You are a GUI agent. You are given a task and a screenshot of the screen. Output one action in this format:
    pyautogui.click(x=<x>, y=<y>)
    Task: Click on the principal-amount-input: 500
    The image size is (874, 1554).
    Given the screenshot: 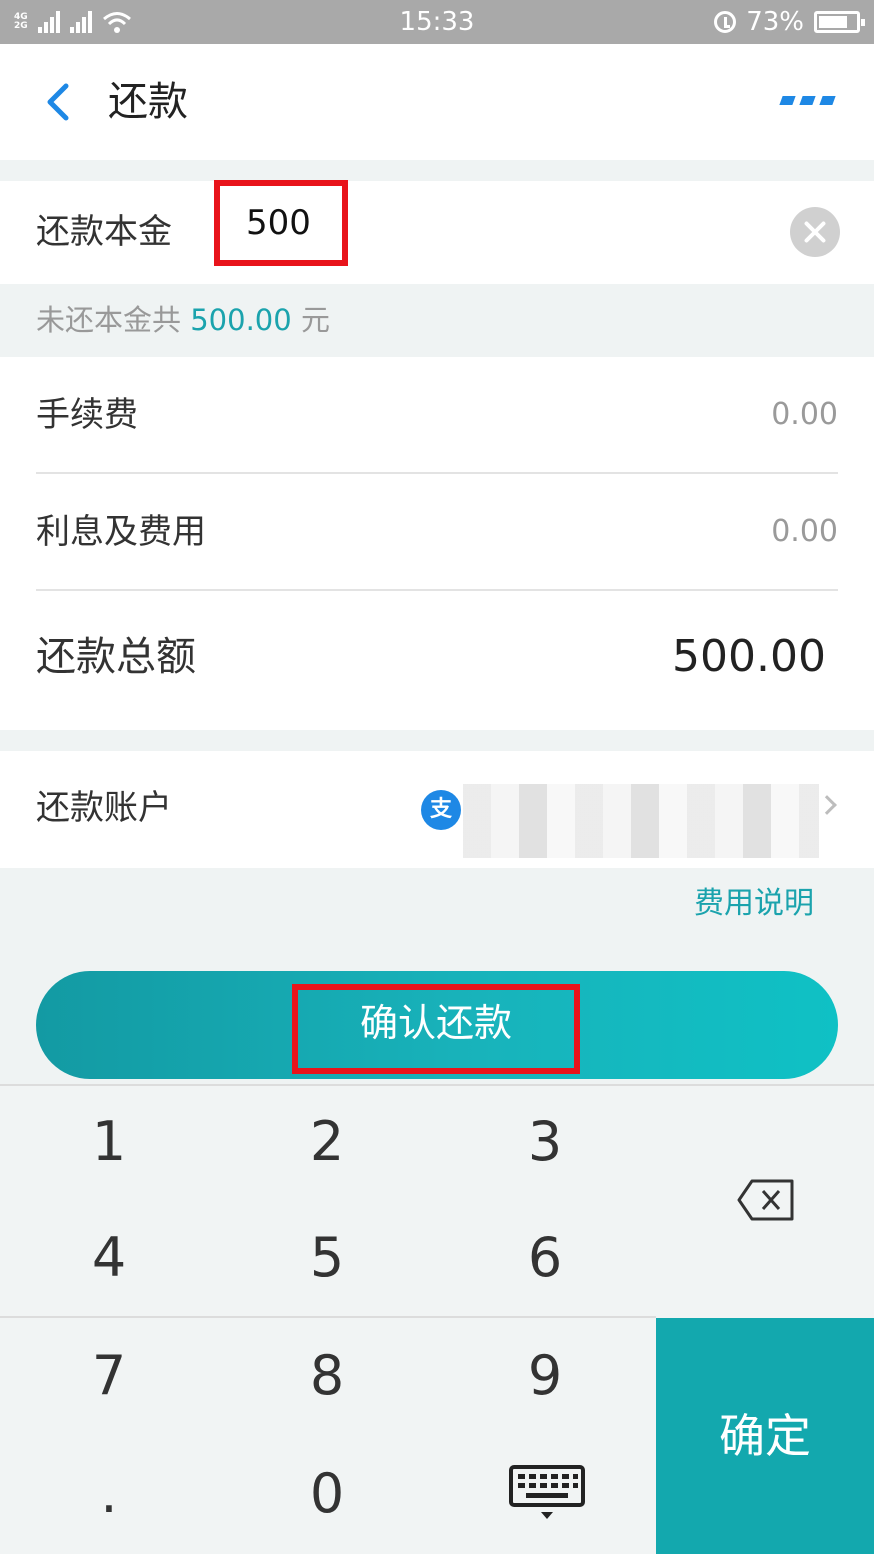 What is the action you would take?
    pyautogui.click(x=281, y=223)
    